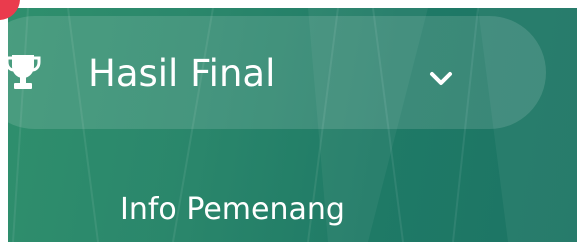 The width and height of the screenshot is (577, 242). I want to click on menu-item-label: Hasil Final, so click(182, 73).